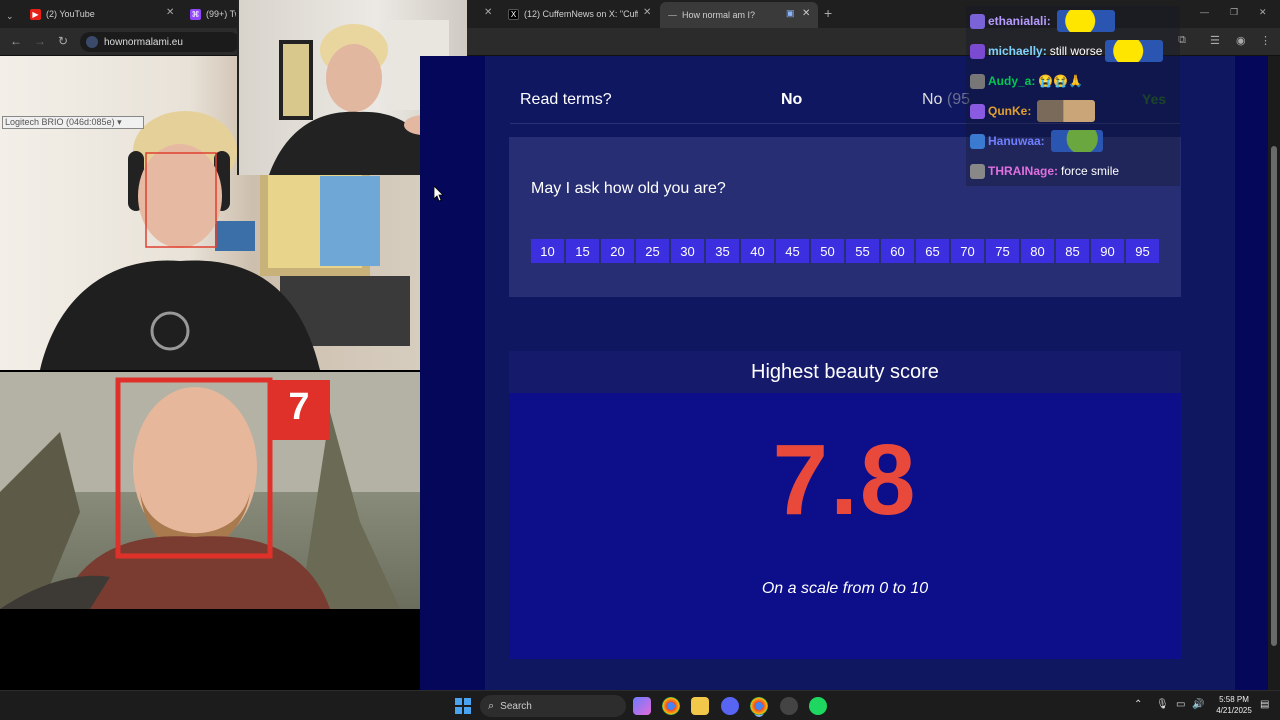  I want to click on windows-taskbar: ⌕ Search ⌃ 🎙 ▭ 🔊 5:58 PM 4/21/2025 ▤, so click(640, 705).